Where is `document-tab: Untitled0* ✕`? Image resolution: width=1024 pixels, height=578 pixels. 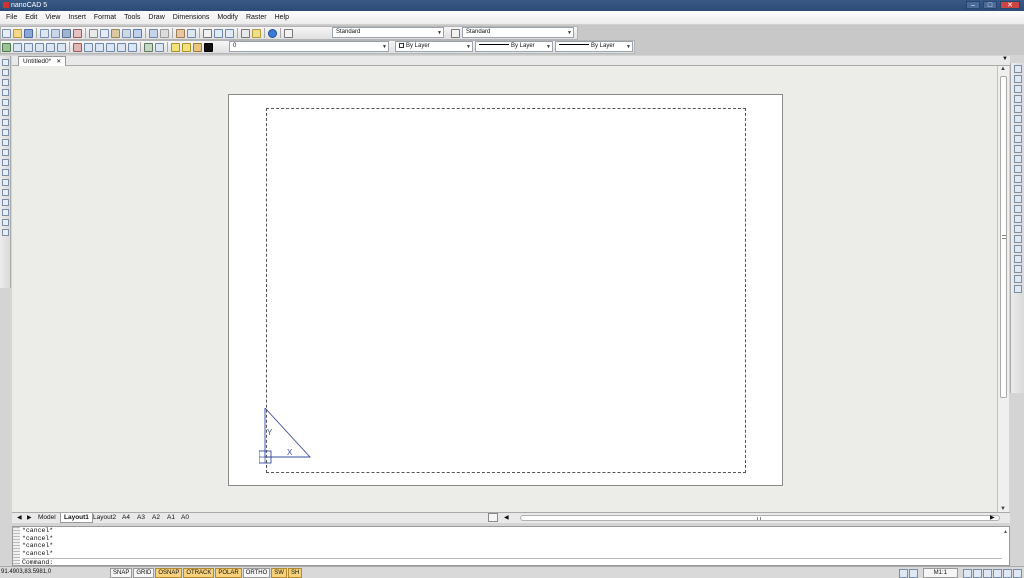 document-tab: Untitled0* ✕ is located at coordinates (42, 61).